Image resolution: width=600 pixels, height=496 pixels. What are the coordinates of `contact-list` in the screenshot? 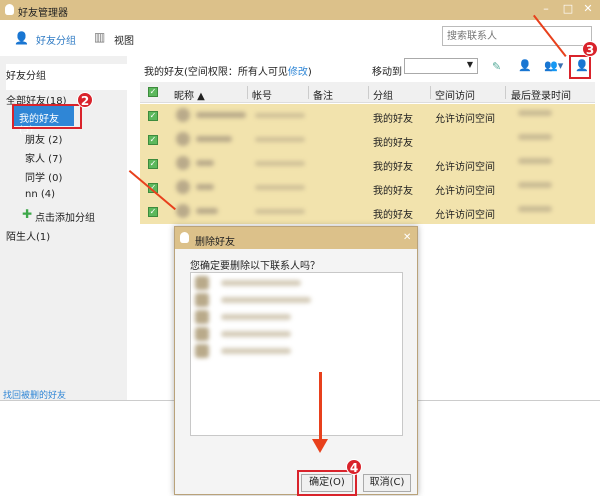 It's located at (296, 354).